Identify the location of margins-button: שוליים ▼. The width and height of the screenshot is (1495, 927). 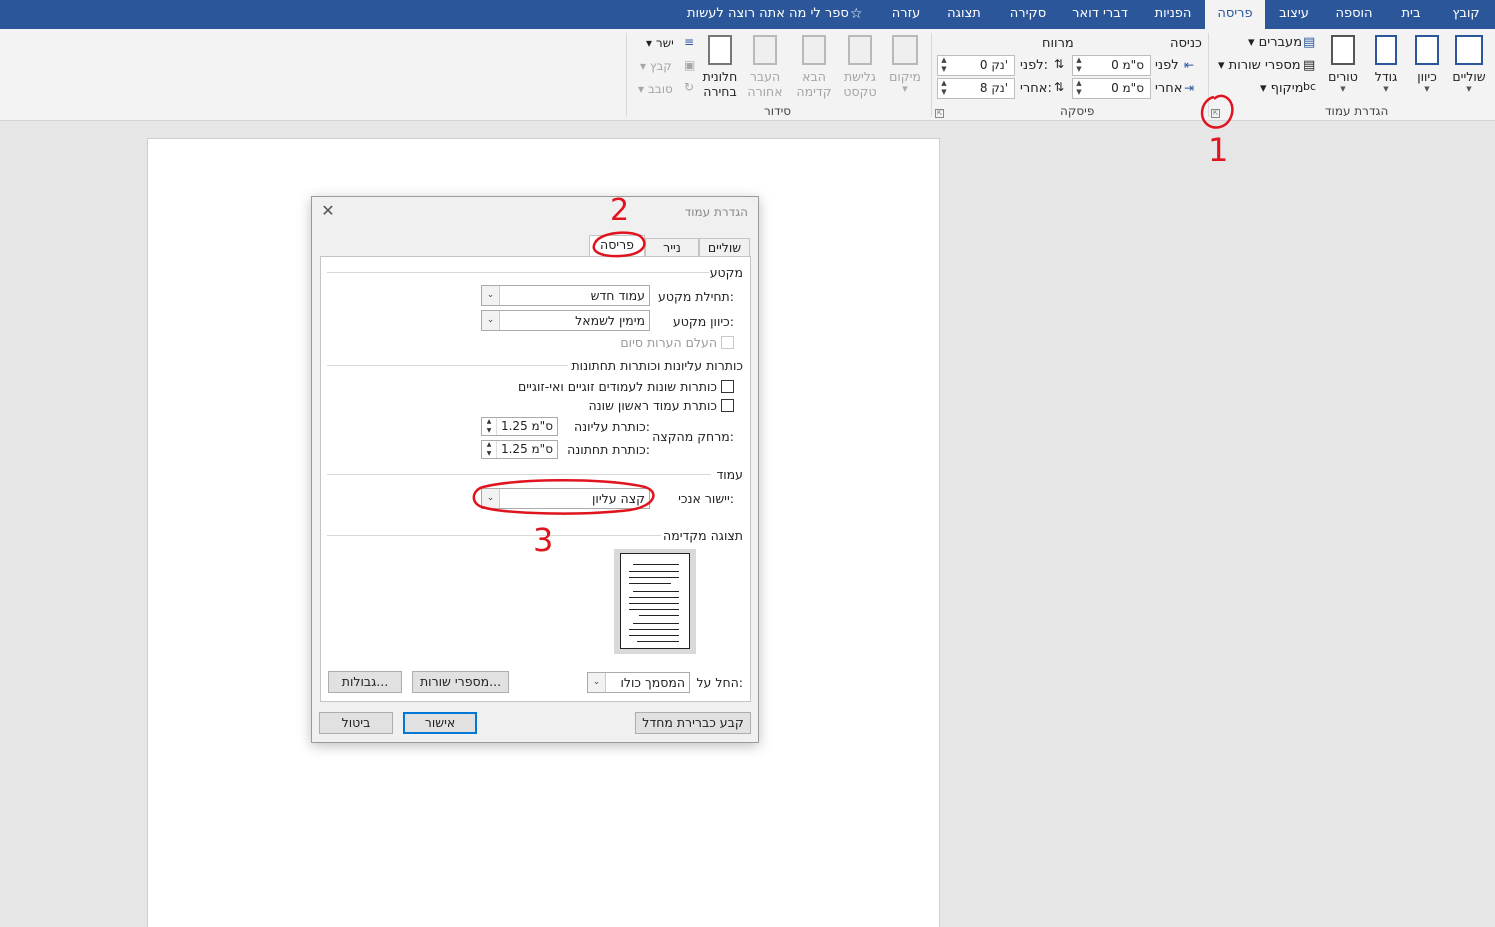
(1469, 64).